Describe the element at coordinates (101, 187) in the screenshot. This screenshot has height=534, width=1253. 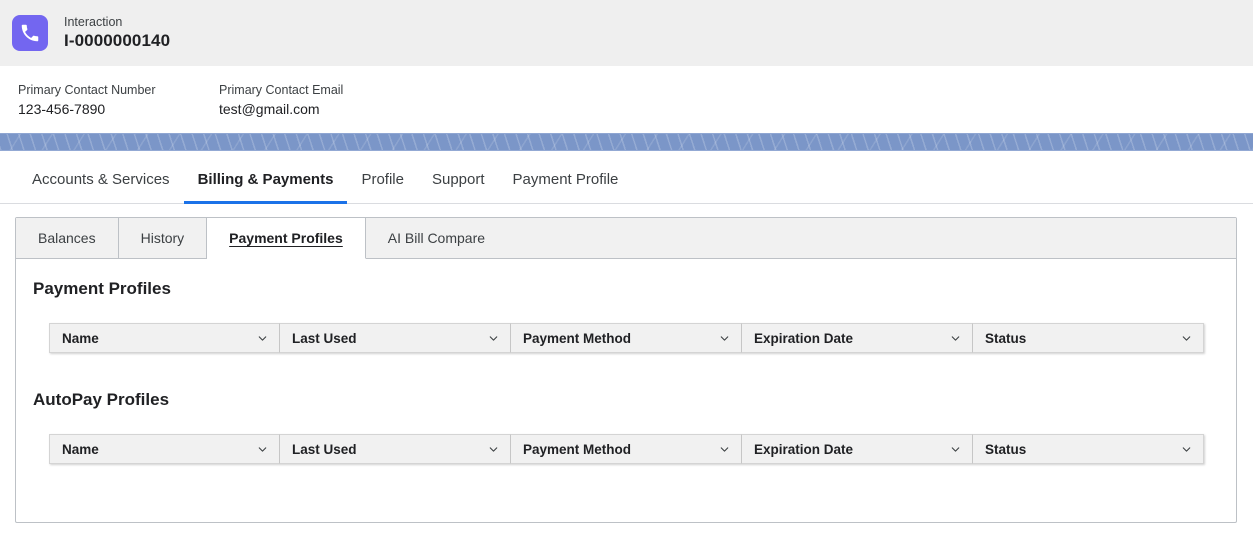
I see `tab-accounts-services: Accounts & Services` at that location.